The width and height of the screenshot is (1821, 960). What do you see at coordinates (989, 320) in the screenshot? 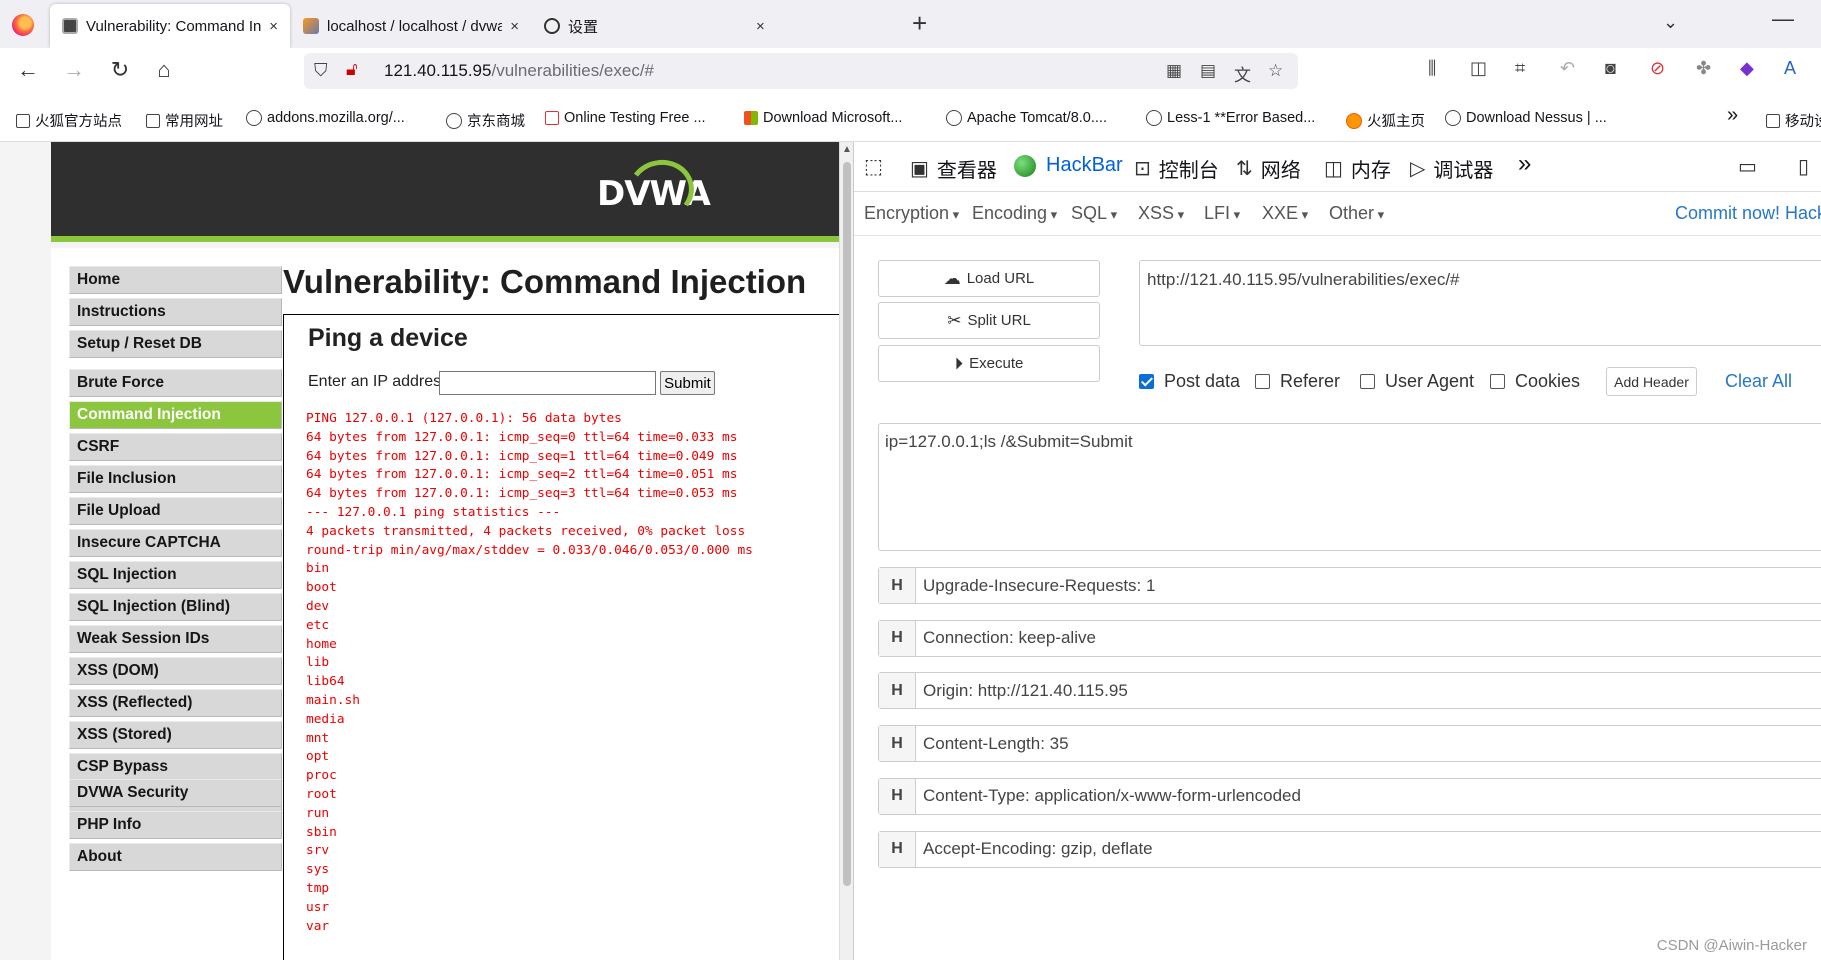
I see `split-url-button: ✂ Split URL` at bounding box center [989, 320].